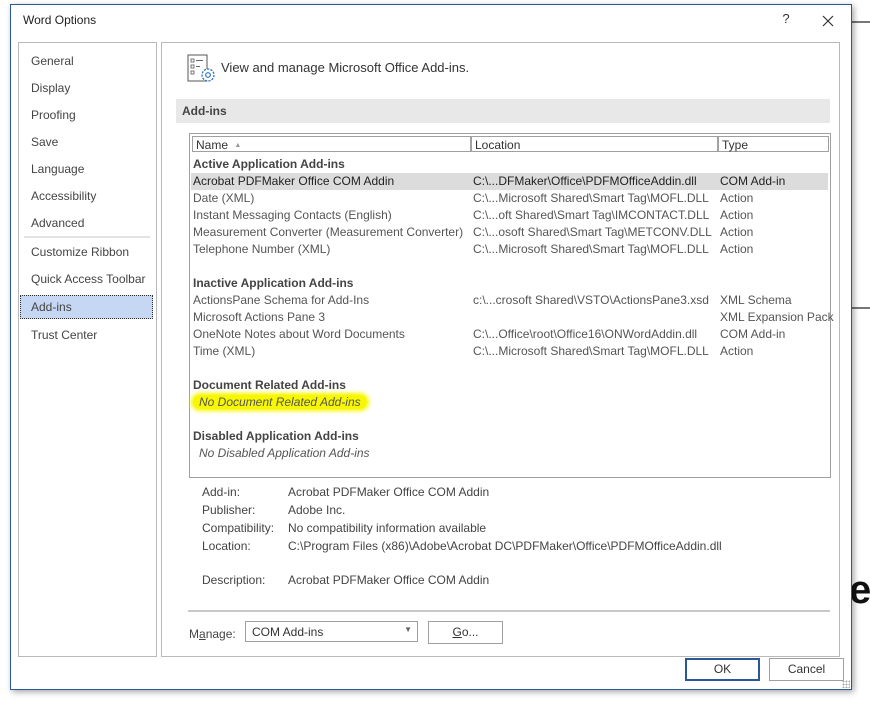  I want to click on sidebar-item-add-ins: Add-ins, so click(86, 307).